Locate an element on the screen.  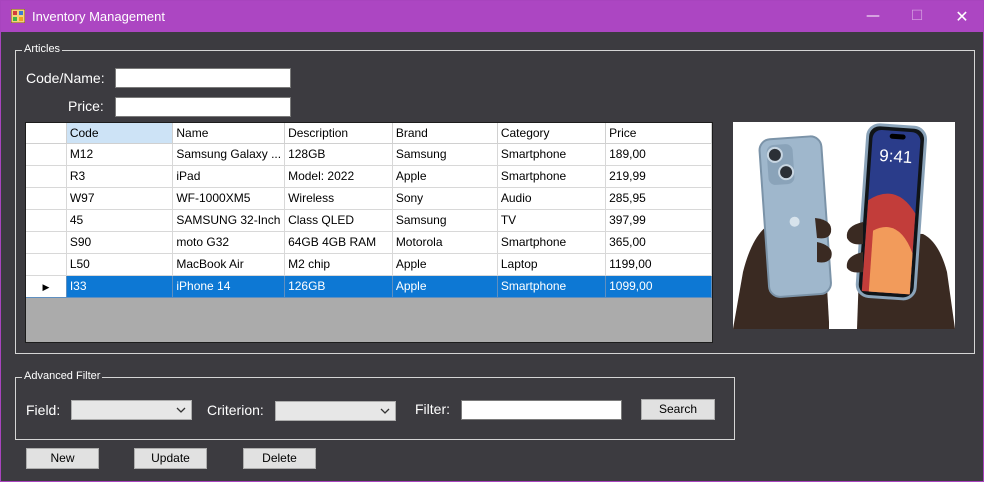
cell-code: M12 is located at coordinates (120, 154).